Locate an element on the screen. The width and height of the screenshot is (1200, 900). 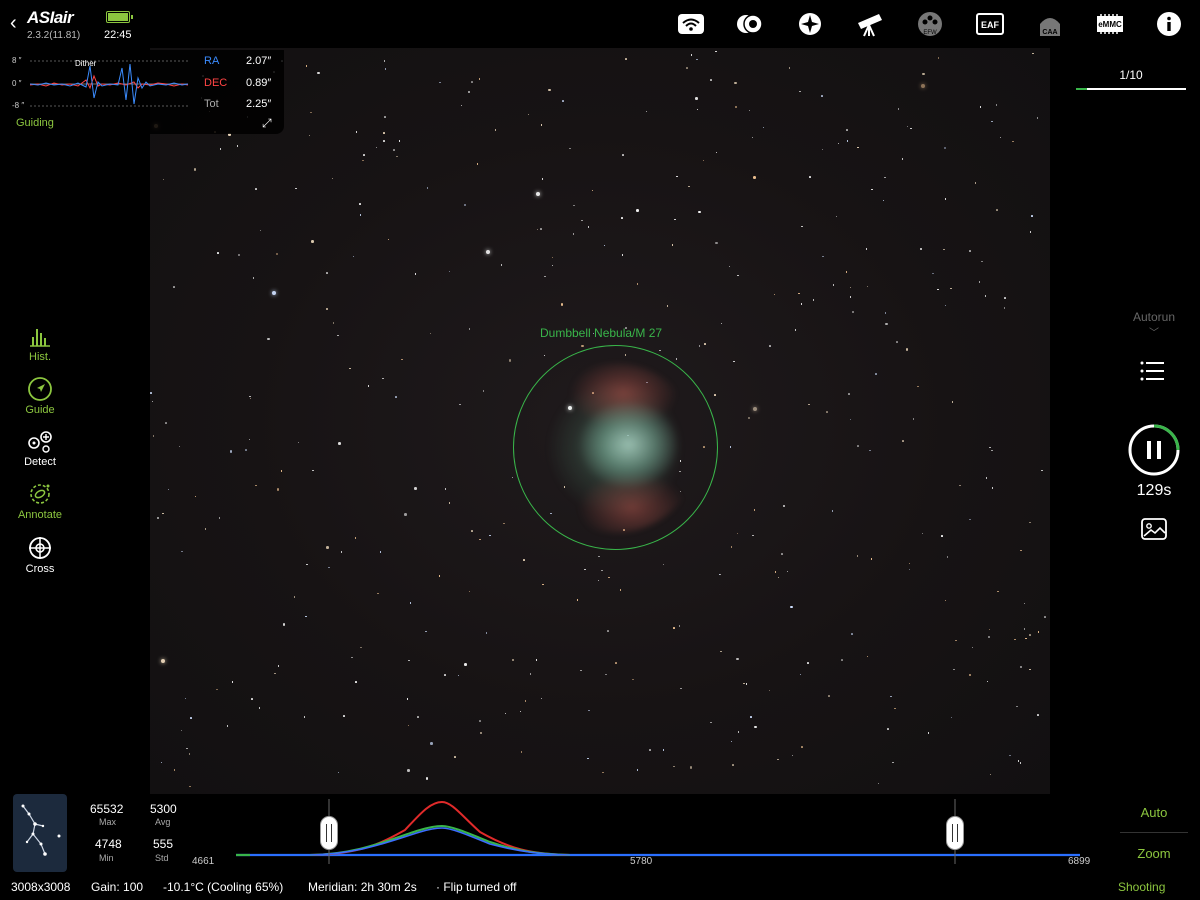
caa-icon: CAA is located at coordinates (1050, 24).